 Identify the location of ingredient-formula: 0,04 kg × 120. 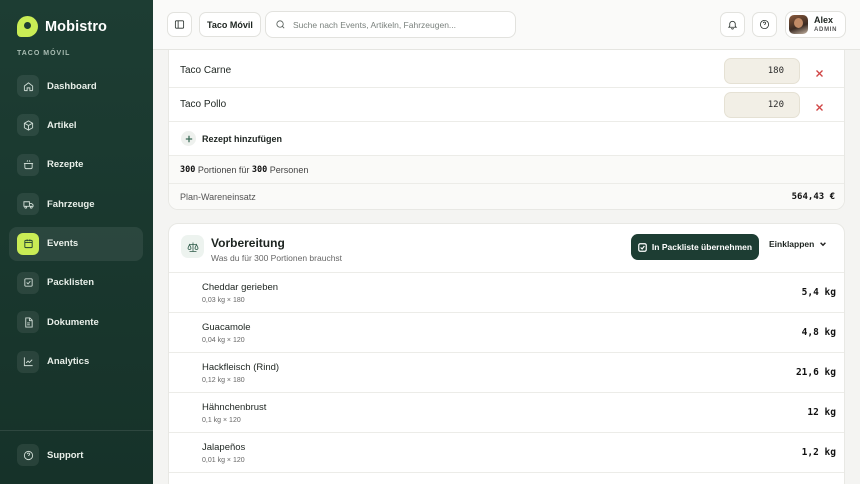
(223, 340).